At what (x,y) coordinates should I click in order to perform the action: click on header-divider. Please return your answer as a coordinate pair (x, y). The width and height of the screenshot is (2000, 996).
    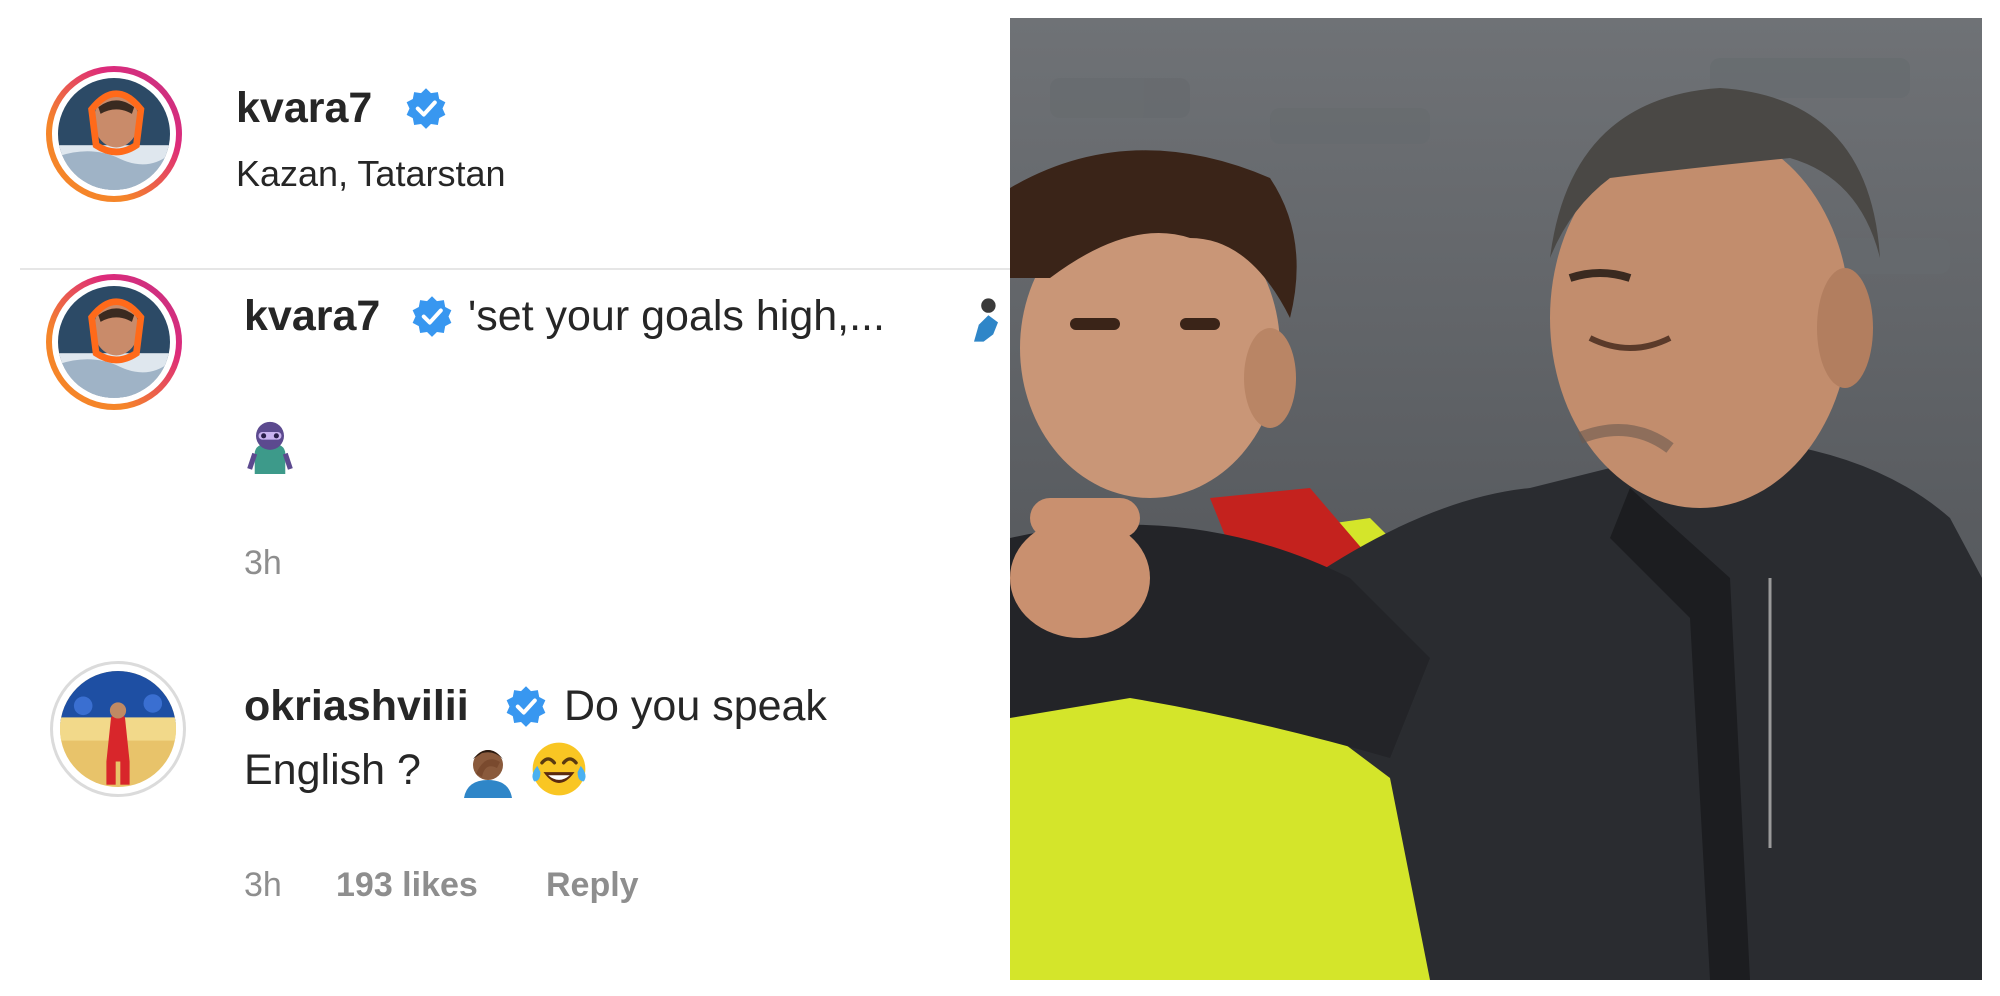
    Looking at the image, I should click on (515, 269).